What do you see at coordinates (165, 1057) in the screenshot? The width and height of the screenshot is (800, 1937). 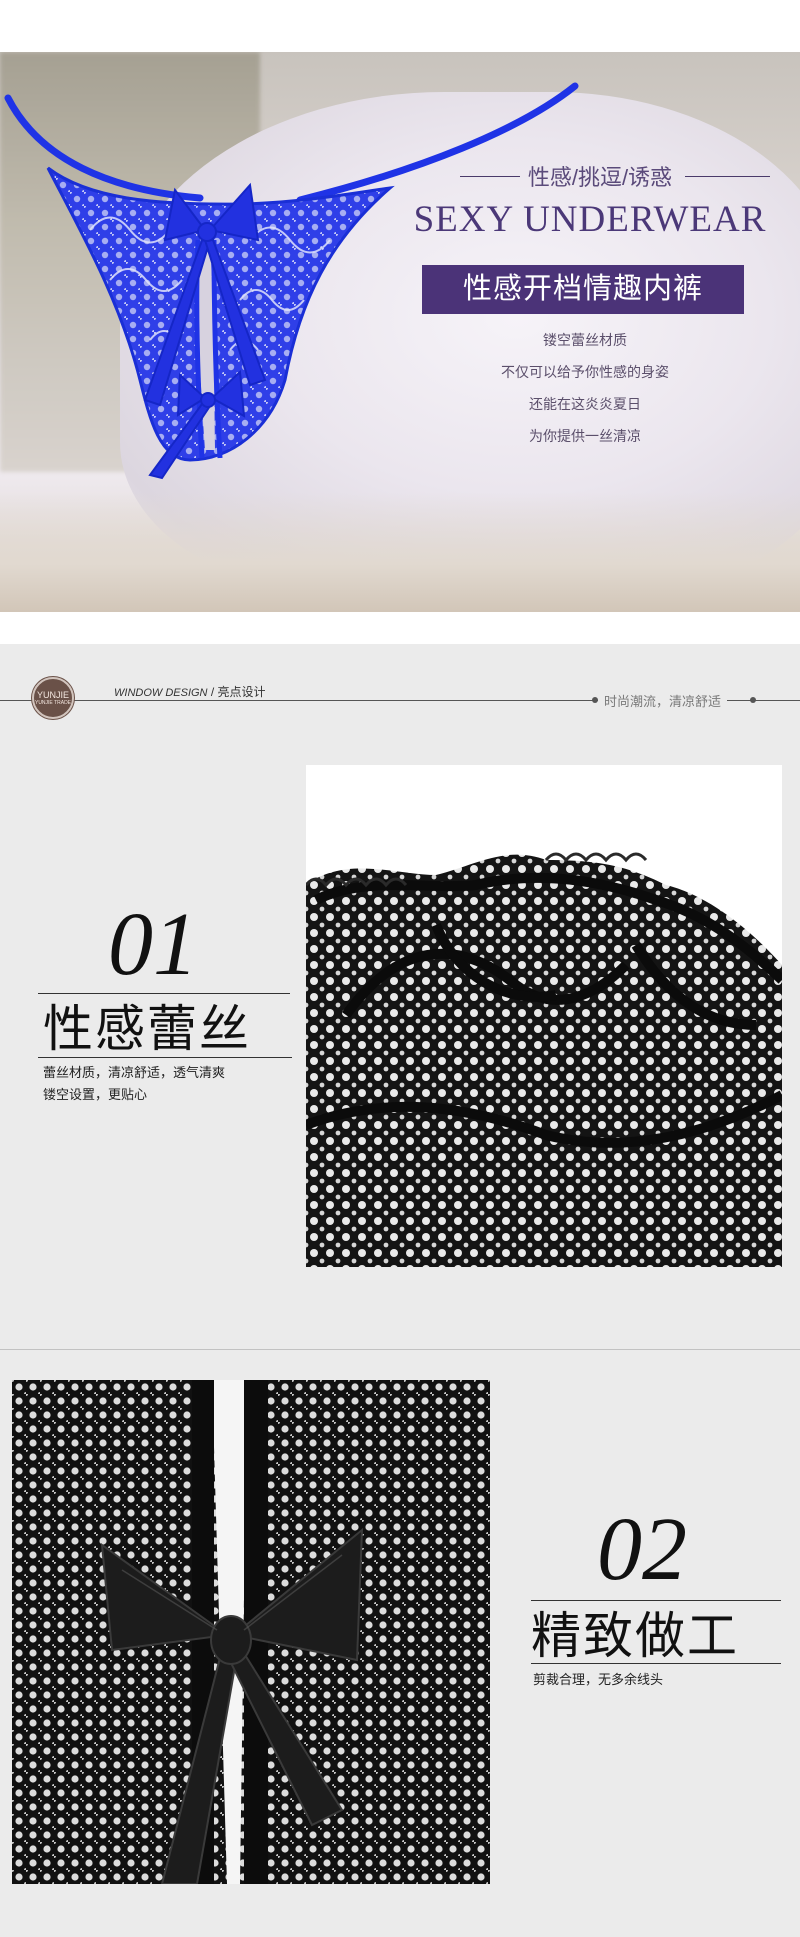 I see `feature-1-line-bottom` at bounding box center [165, 1057].